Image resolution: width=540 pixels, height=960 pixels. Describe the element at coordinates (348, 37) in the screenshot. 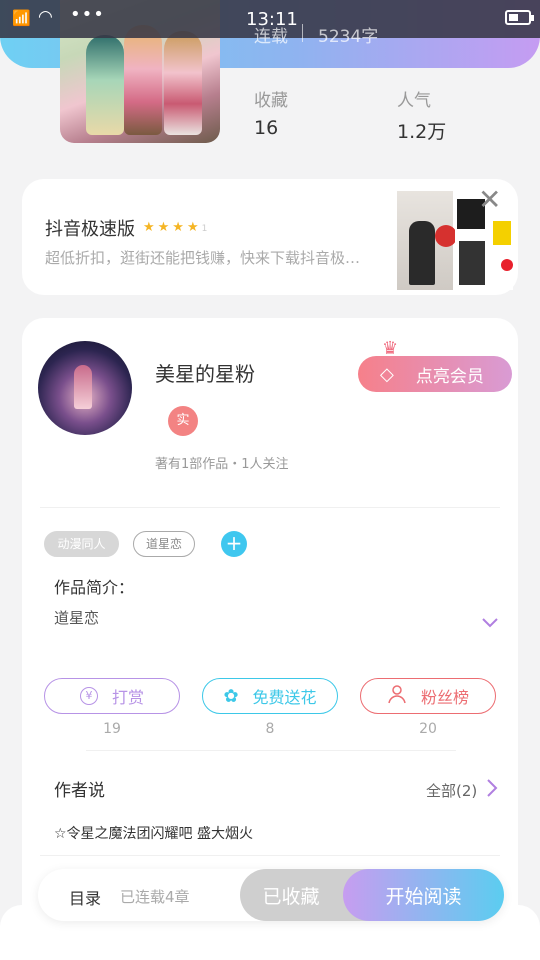

I see `word-count: 5234字` at that location.